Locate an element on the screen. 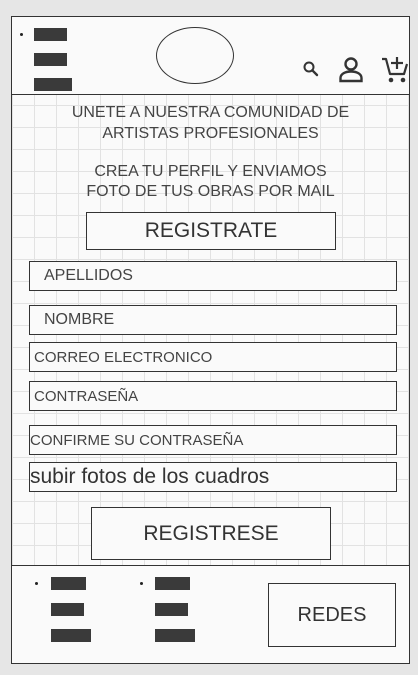 This screenshot has width=418, height=675. hamburger-menu-icon is located at coordinates (46, 60).